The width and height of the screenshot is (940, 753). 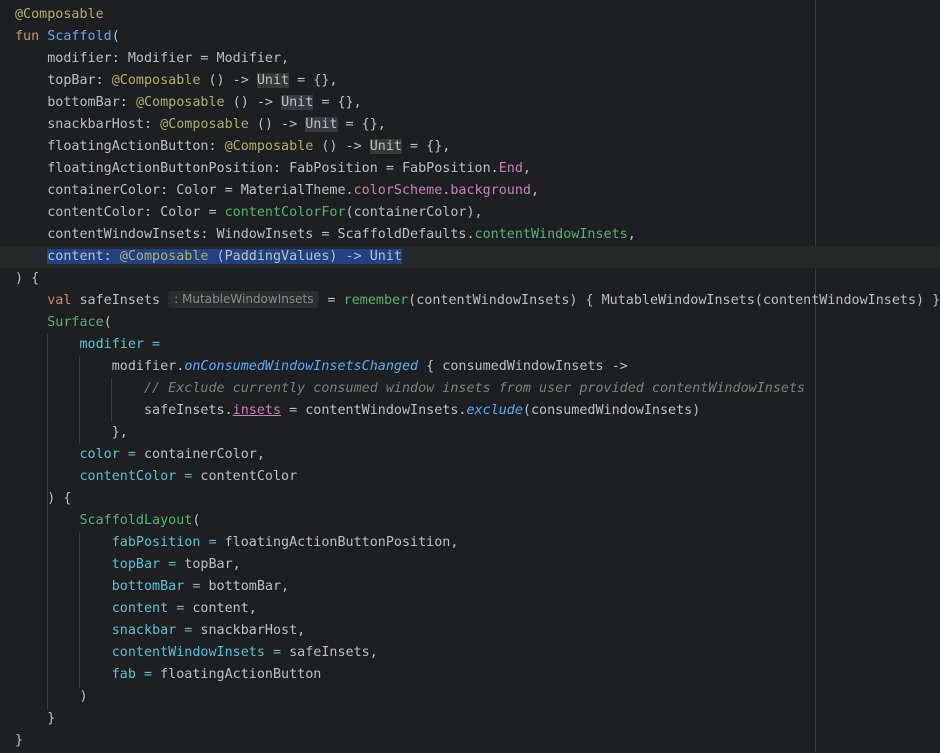 I want to click on code-line: contentWindowInsets = safeInsets,, so click(x=189, y=653).